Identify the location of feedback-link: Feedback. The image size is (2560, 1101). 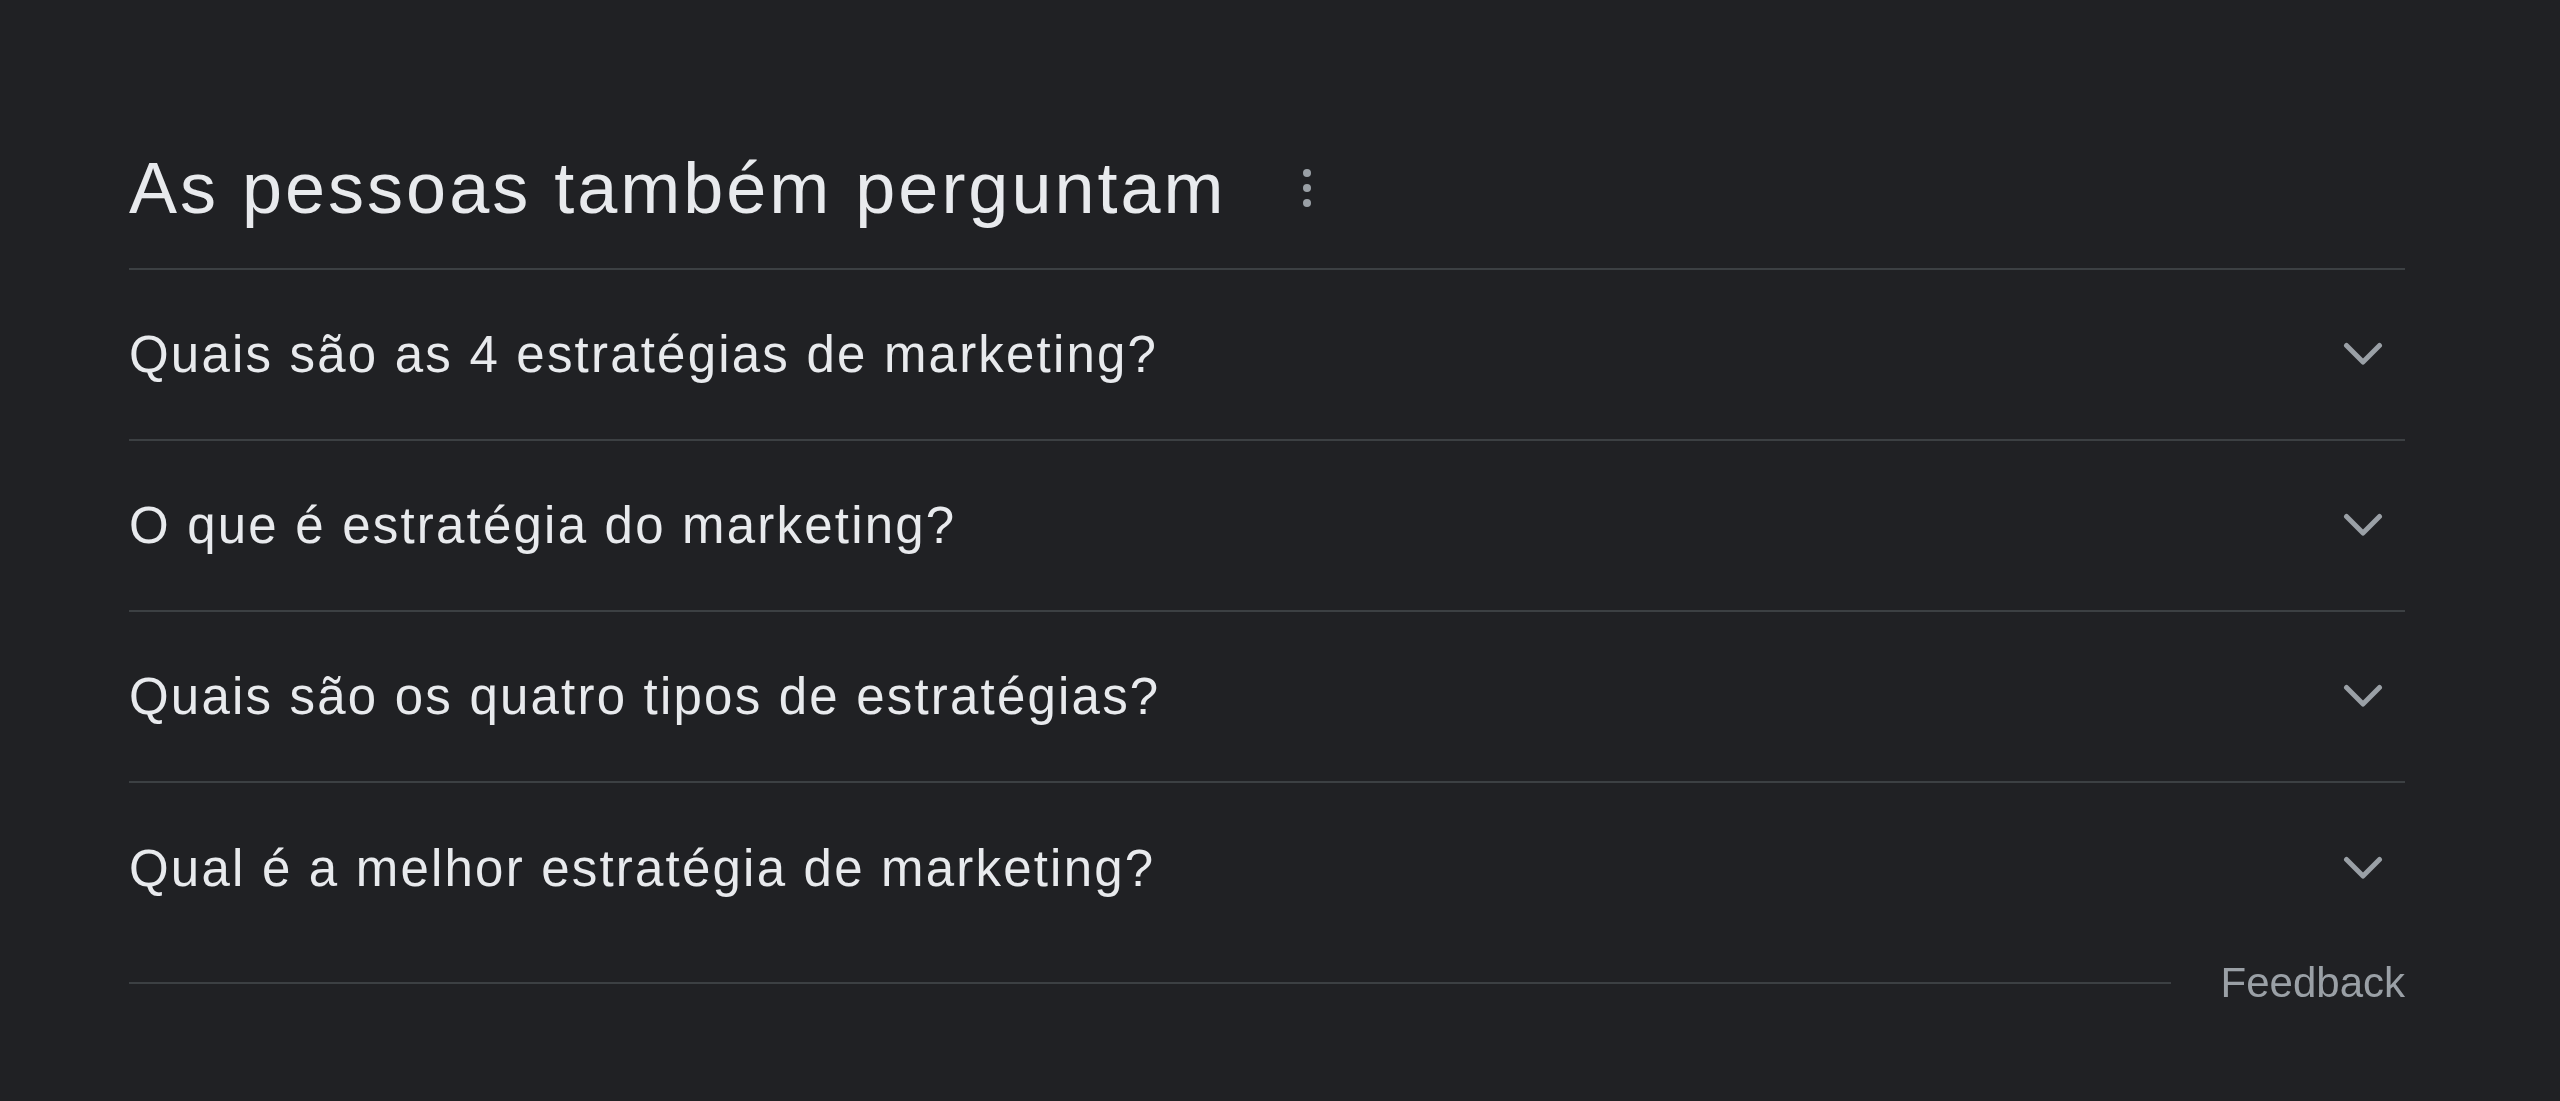
(2312, 983).